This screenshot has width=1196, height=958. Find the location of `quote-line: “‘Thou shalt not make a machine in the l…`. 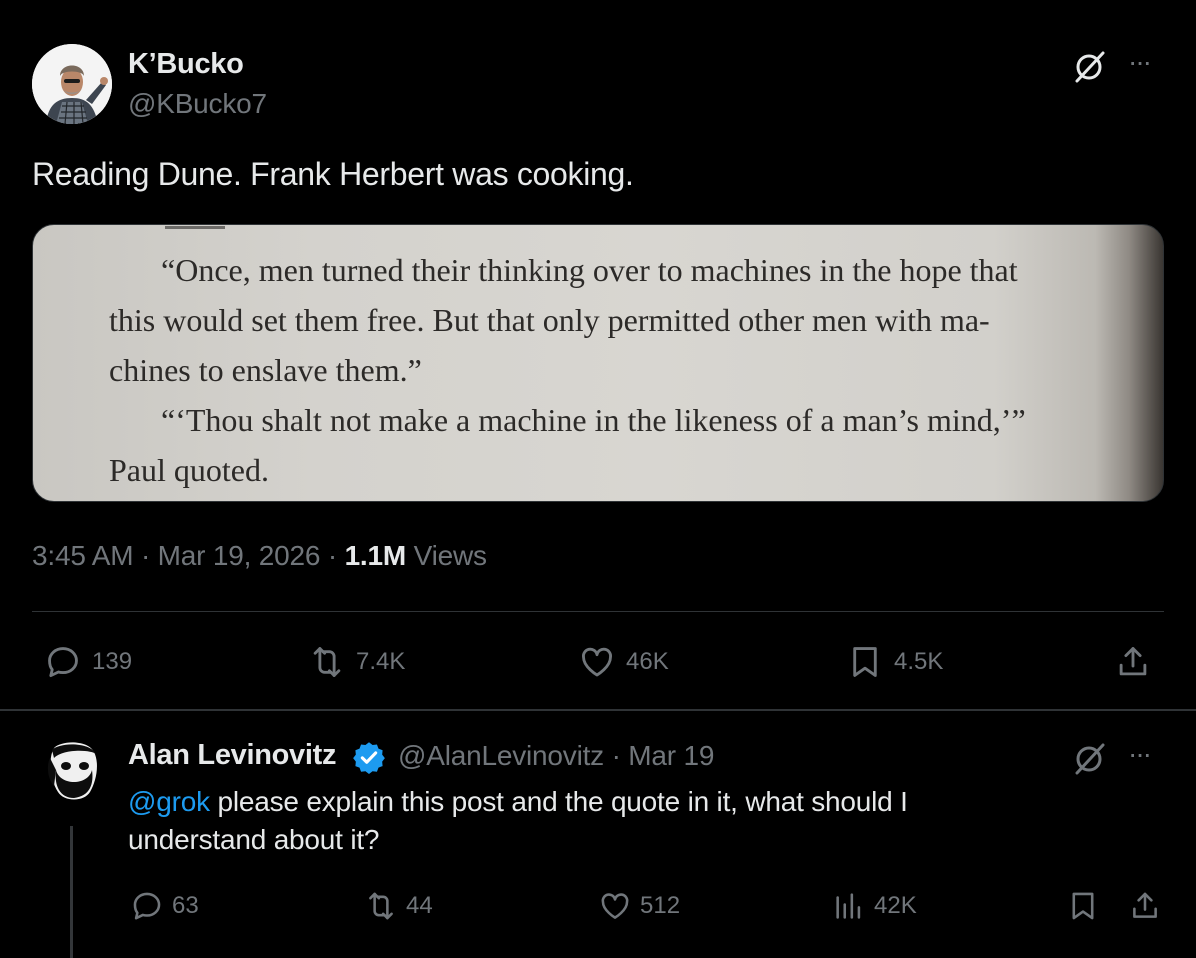

quote-line: “‘Thou shalt not make a machine in the l… is located at coordinates (593, 420).